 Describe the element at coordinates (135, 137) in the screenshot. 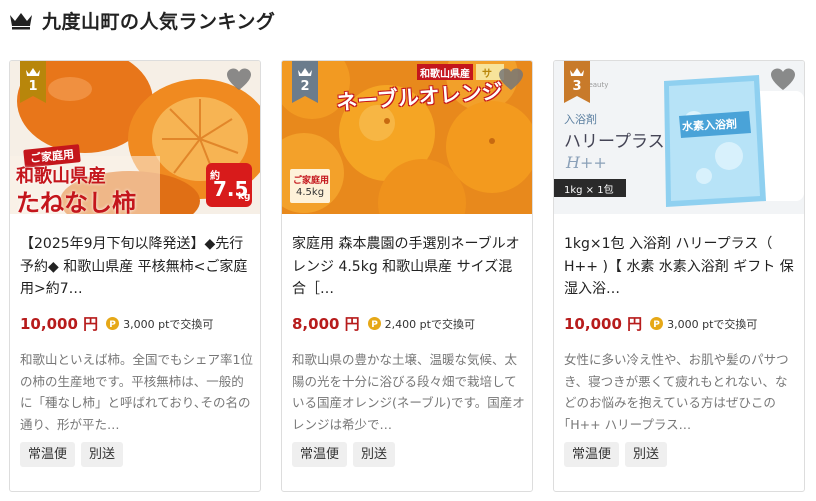

I see `product-image: ご家庭用 和歌山県産 たねなし柿 約 7.5 kg` at that location.